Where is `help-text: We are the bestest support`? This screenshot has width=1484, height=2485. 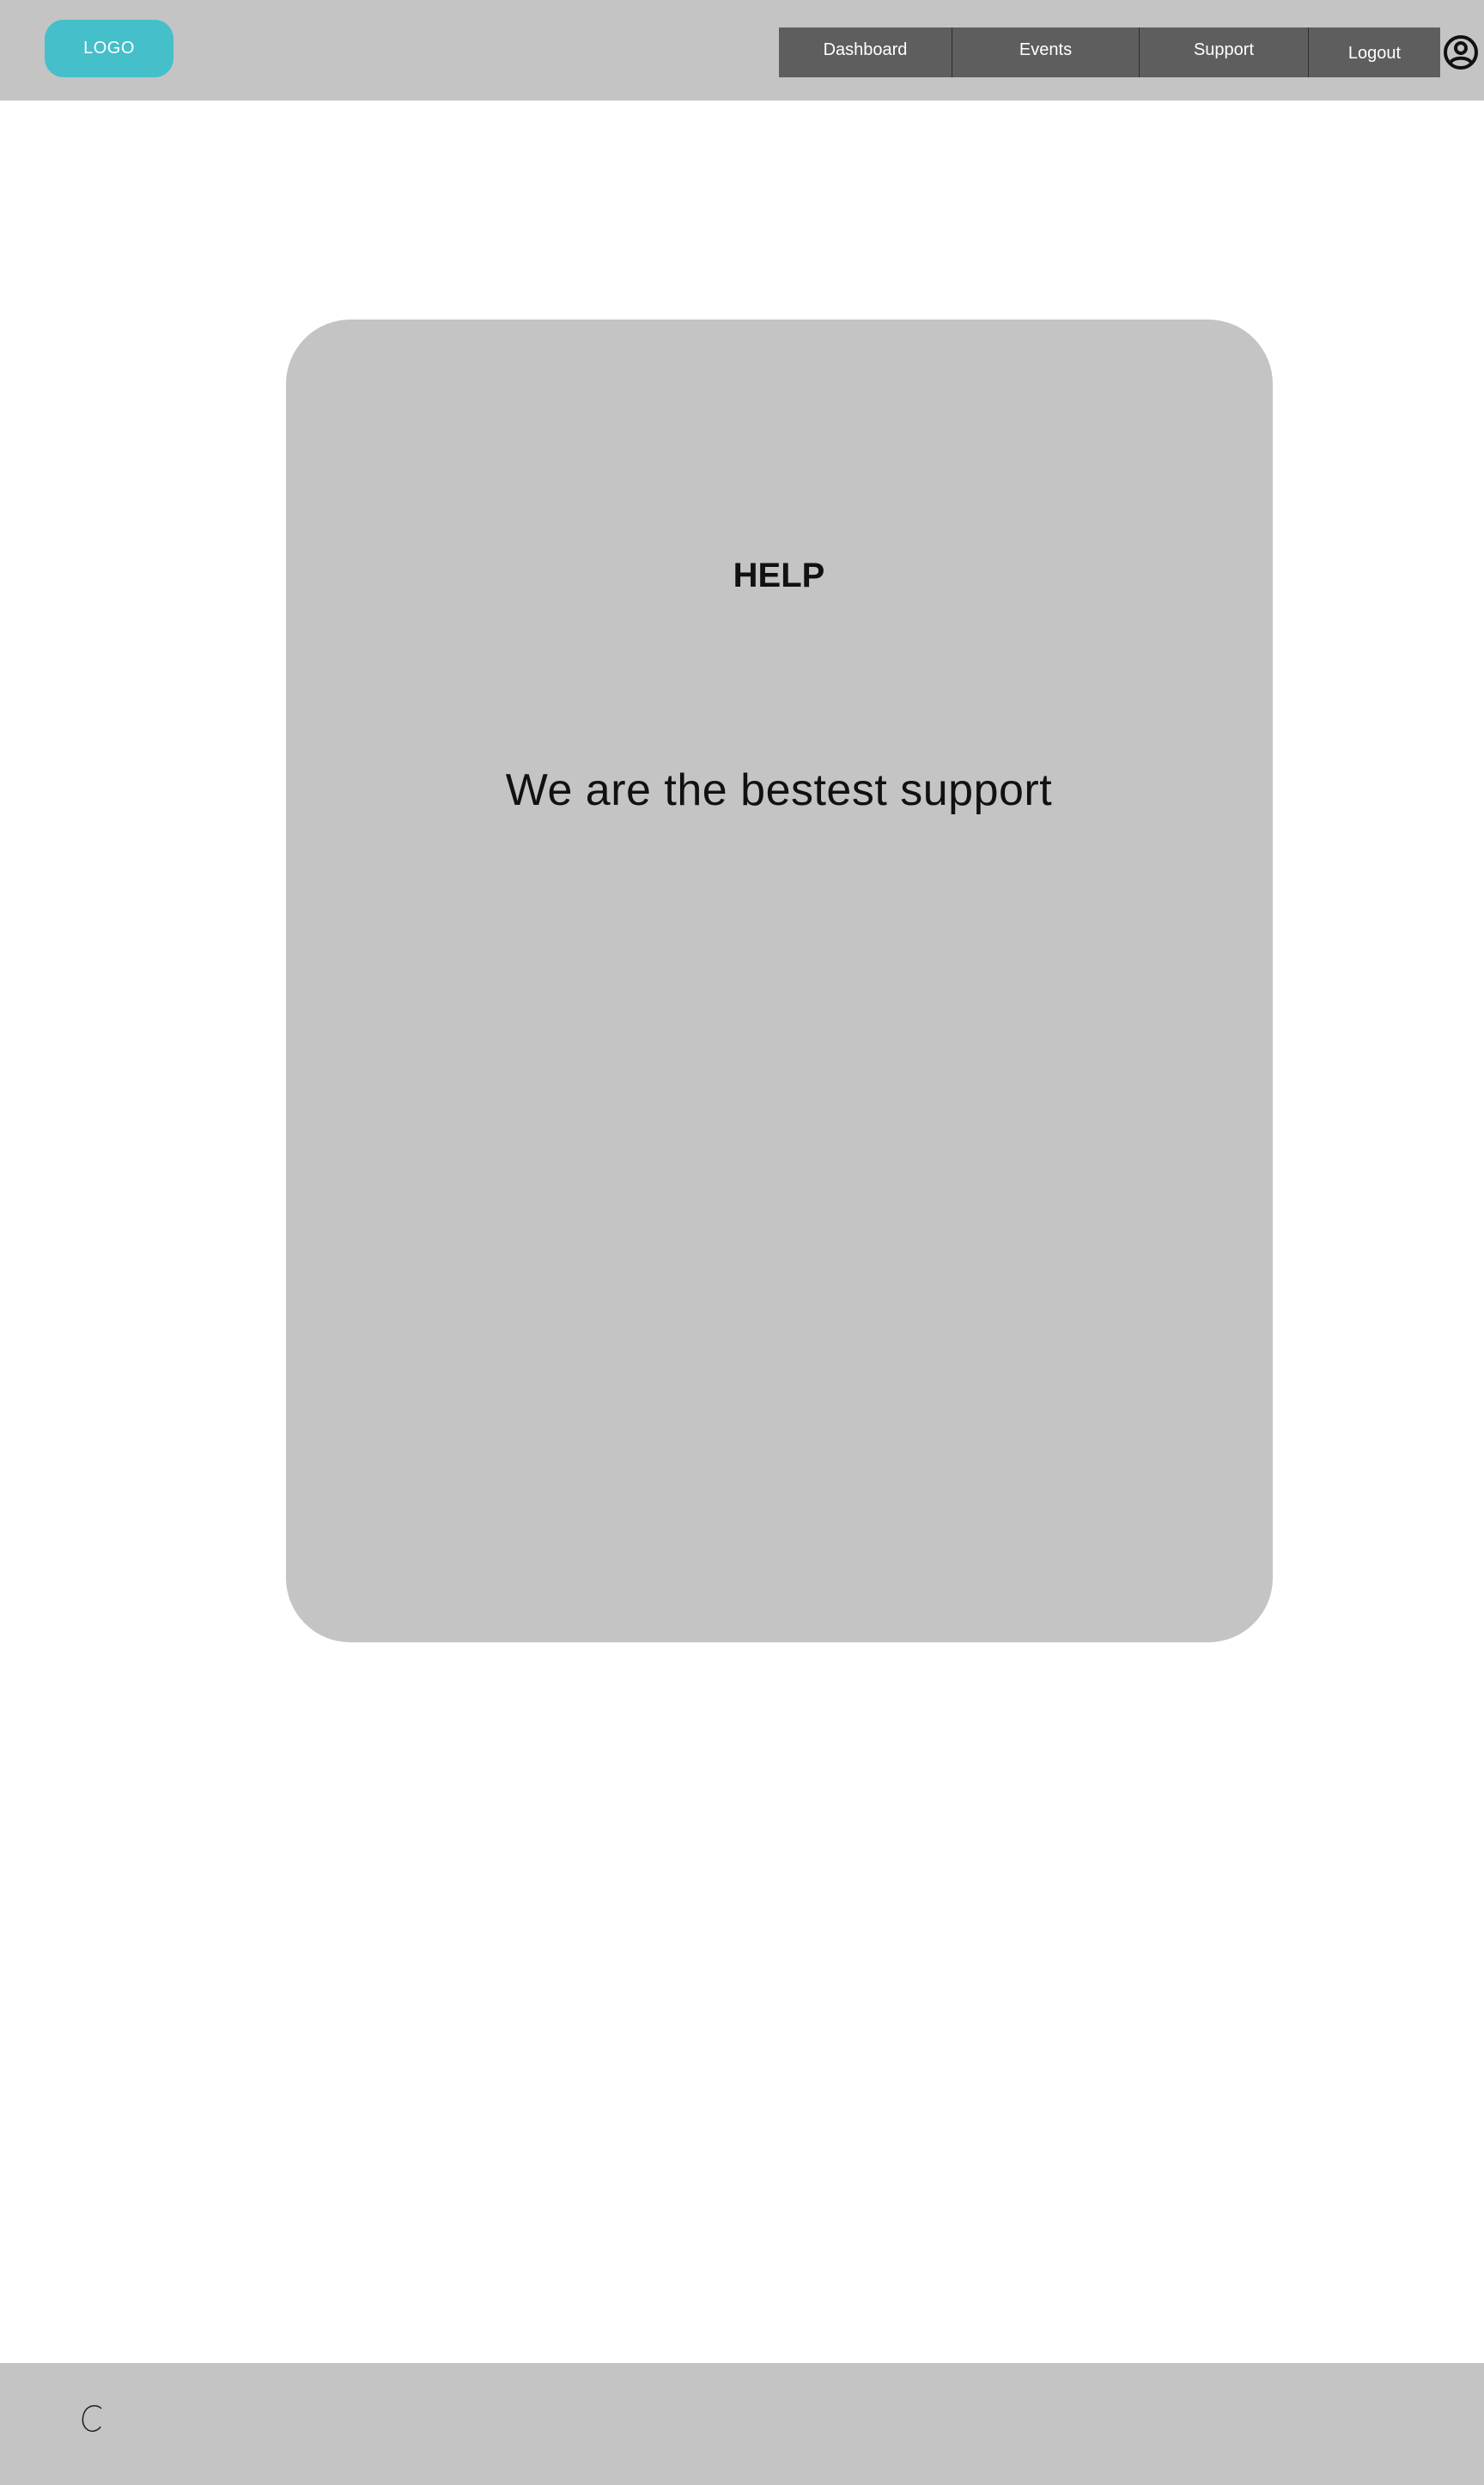
help-text: We are the bestest support is located at coordinates (779, 790).